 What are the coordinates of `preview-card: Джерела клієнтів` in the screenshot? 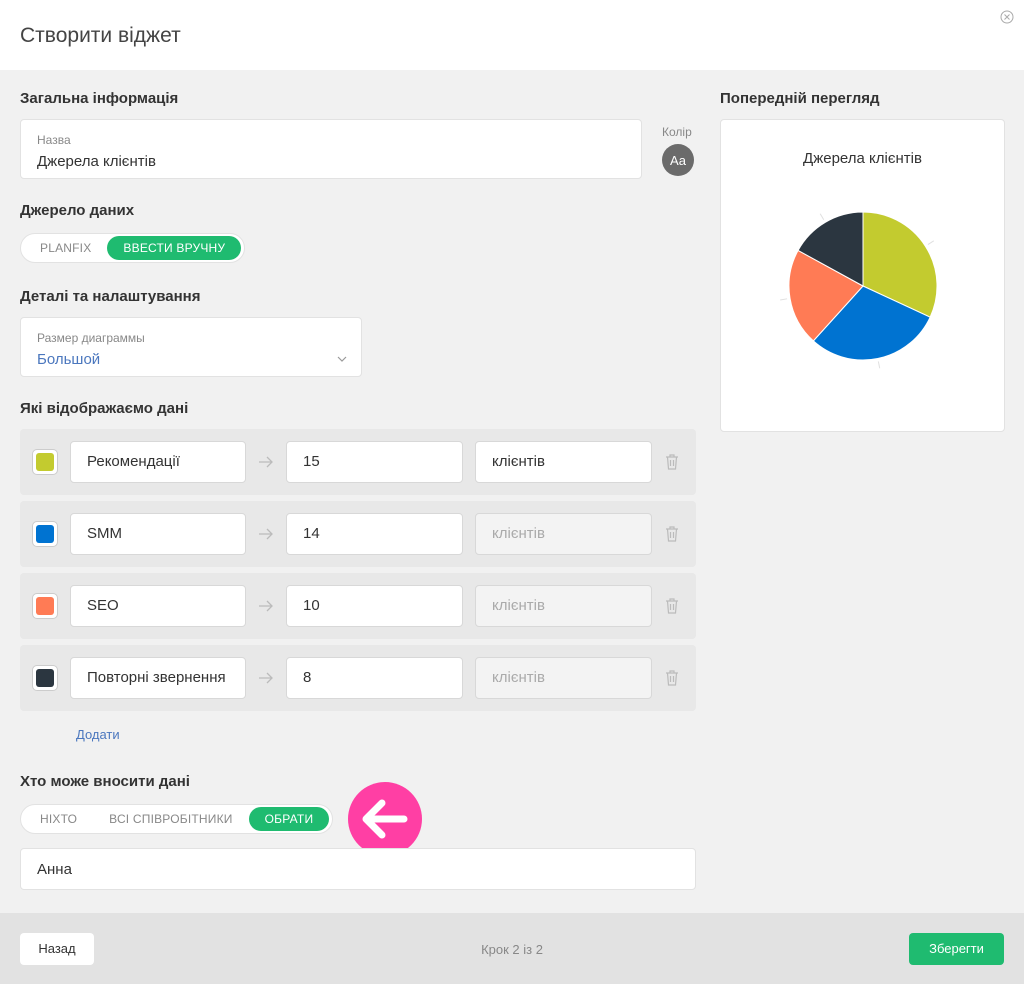 It's located at (862, 275).